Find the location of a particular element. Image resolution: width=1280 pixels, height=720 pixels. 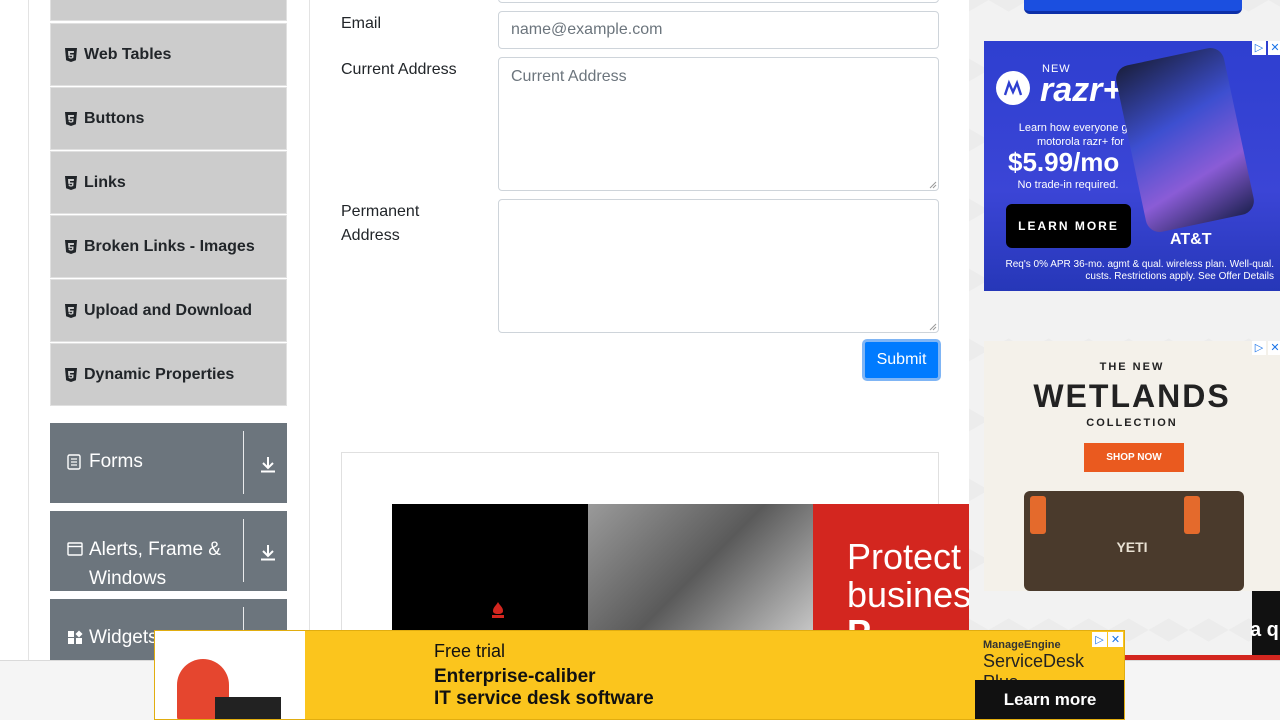

email-field is located at coordinates (718, 30).